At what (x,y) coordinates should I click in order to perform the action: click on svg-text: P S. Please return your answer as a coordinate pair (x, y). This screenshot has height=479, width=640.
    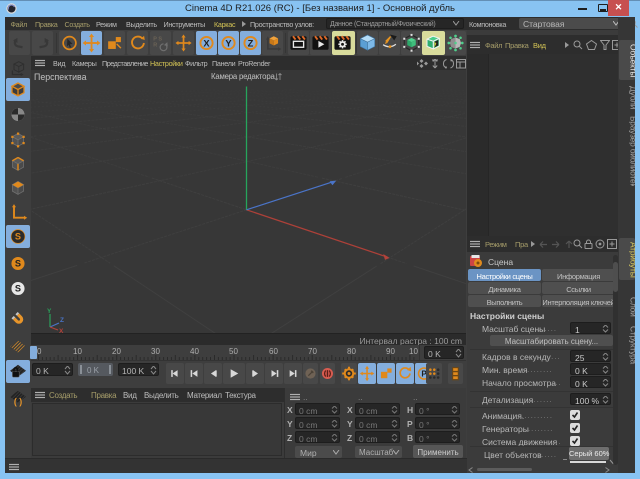
    Looking at the image, I should click on (157, 39).